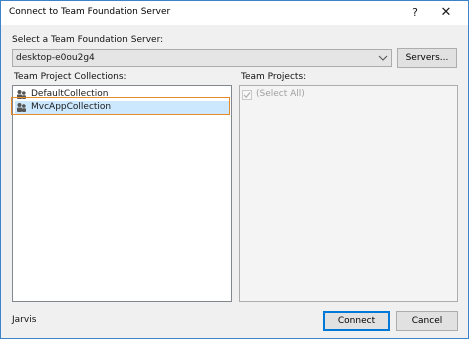  What do you see at coordinates (280, 94) in the screenshot?
I see `select-all-label: (Select All)` at bounding box center [280, 94].